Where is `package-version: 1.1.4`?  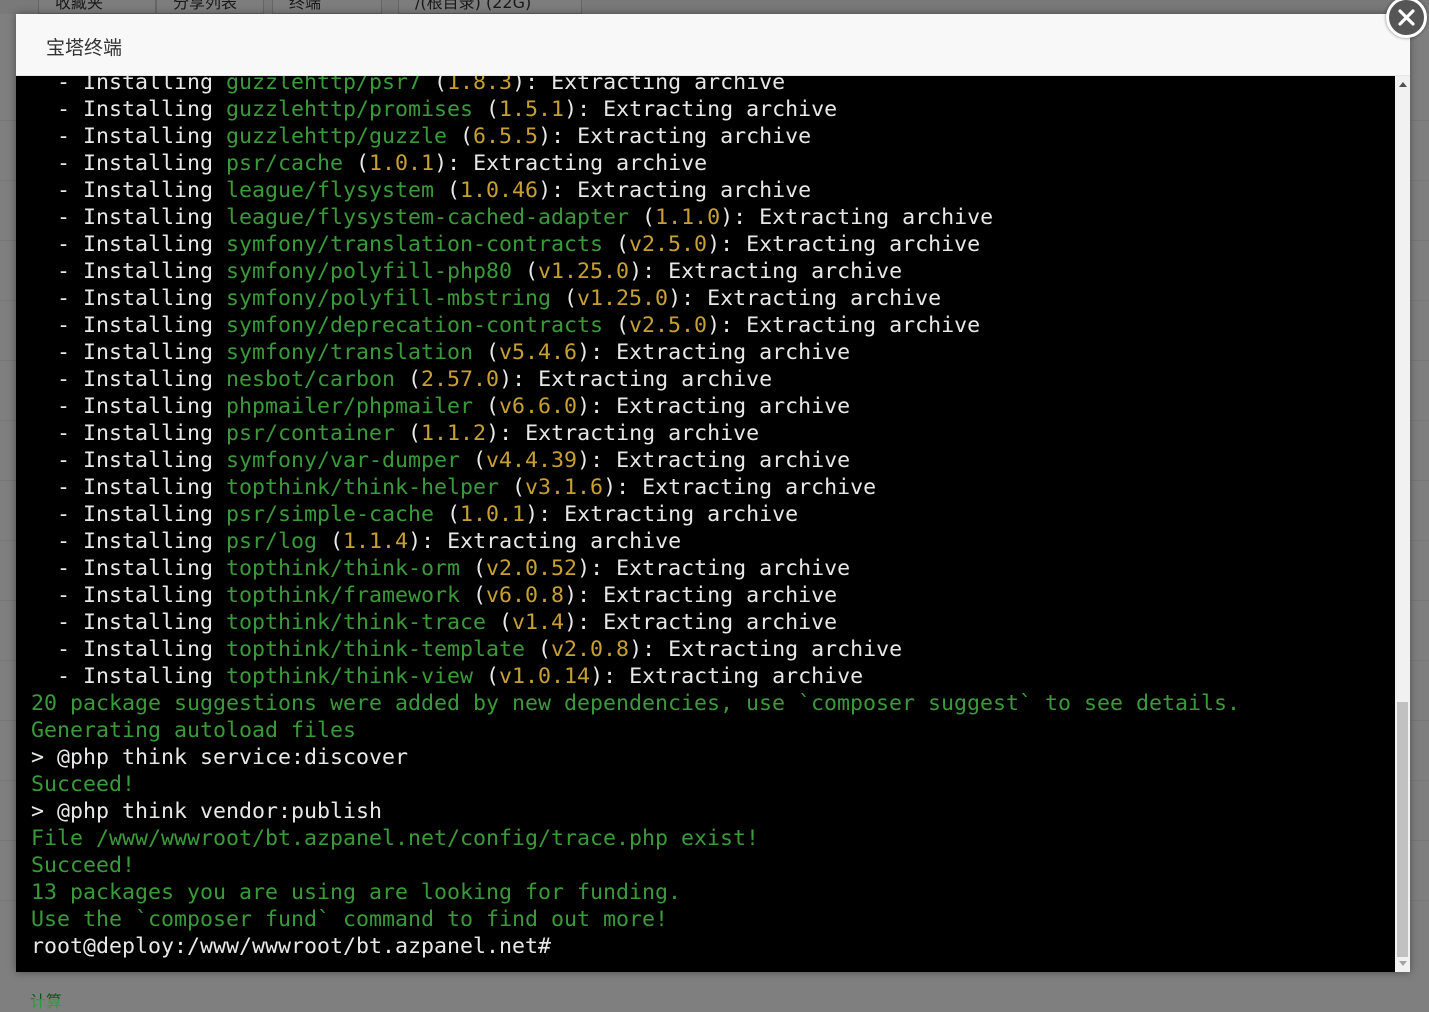 package-version: 1.1.4 is located at coordinates (375, 541).